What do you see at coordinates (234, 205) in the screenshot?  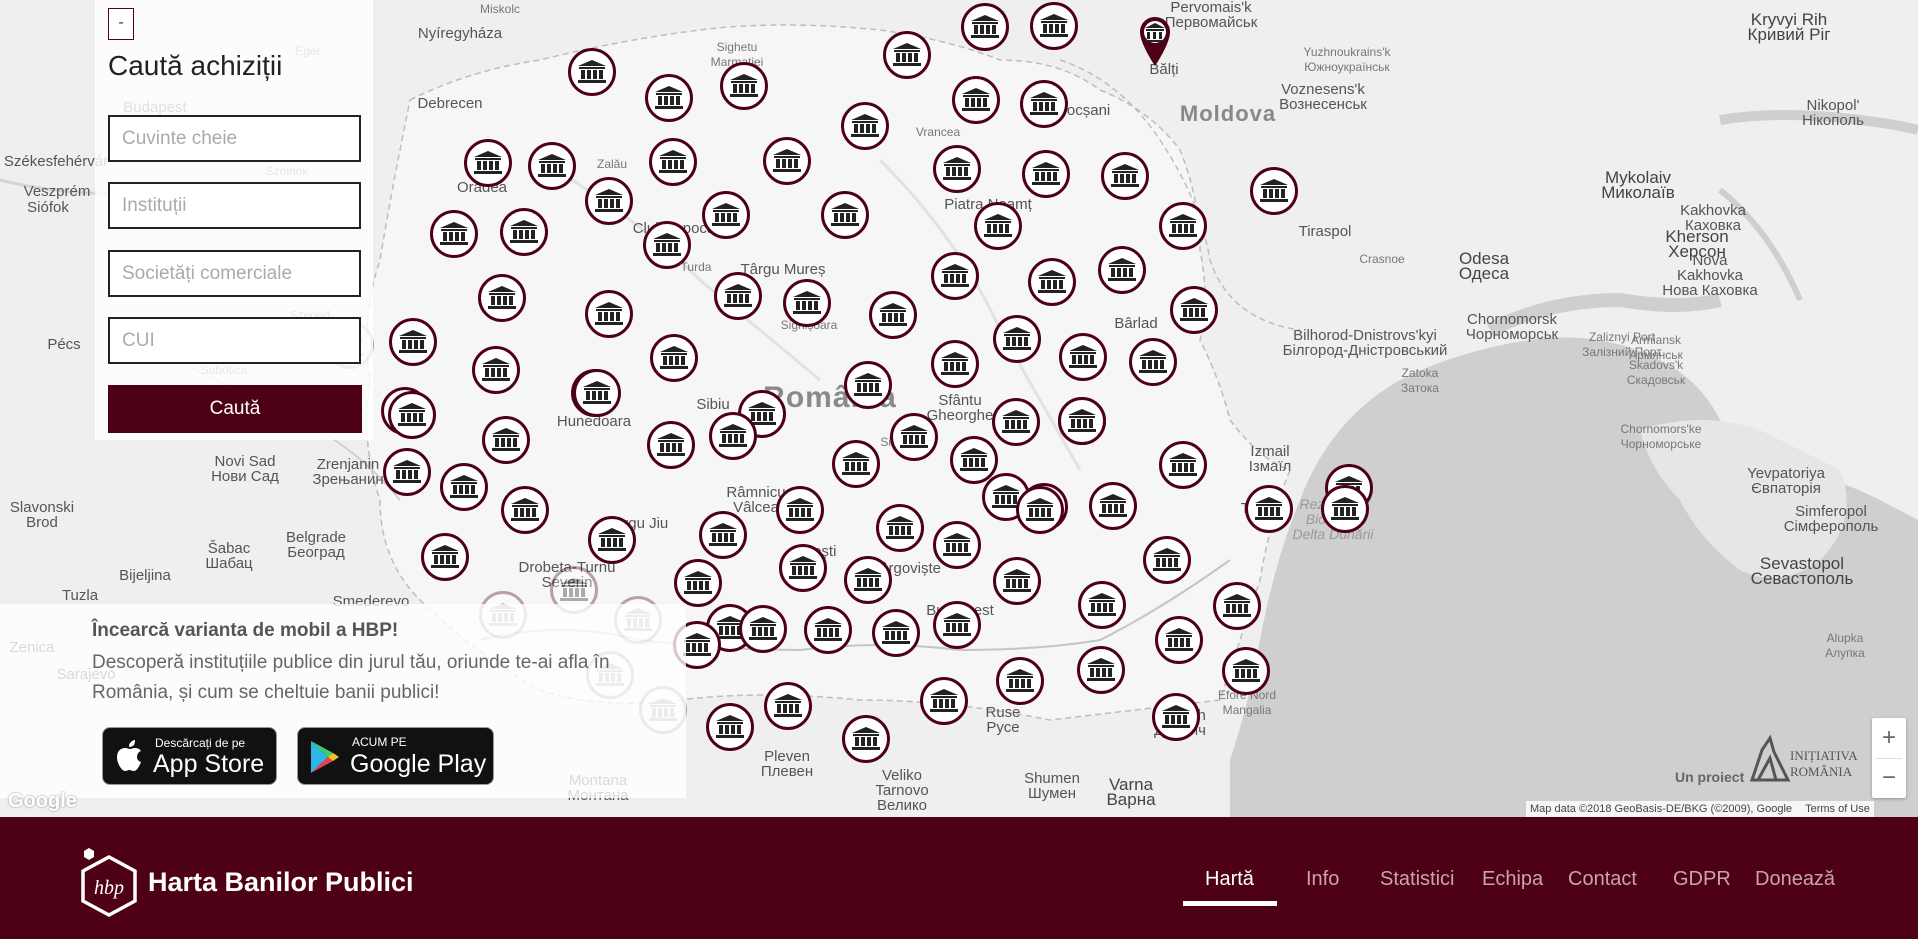 I see `institutions-input` at bounding box center [234, 205].